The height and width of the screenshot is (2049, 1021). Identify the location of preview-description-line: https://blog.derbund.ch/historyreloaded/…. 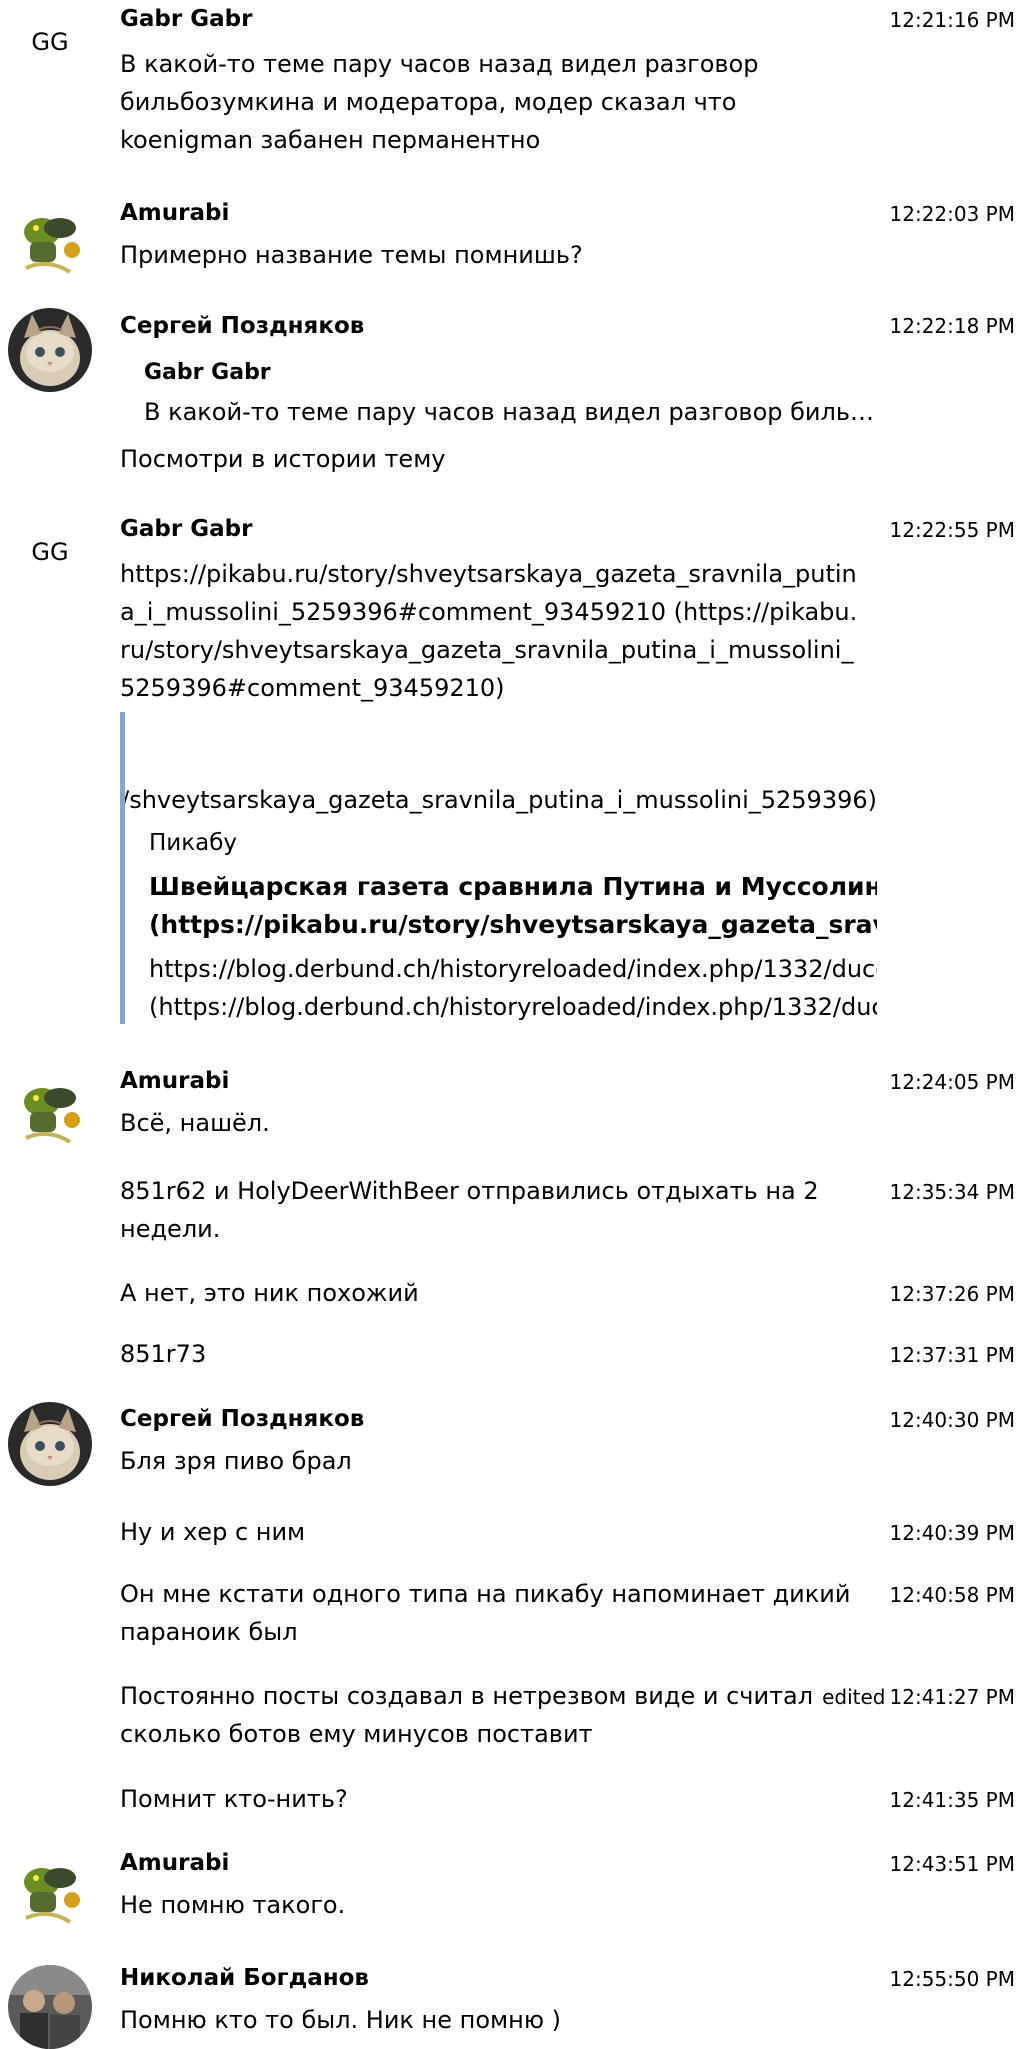
(513, 969).